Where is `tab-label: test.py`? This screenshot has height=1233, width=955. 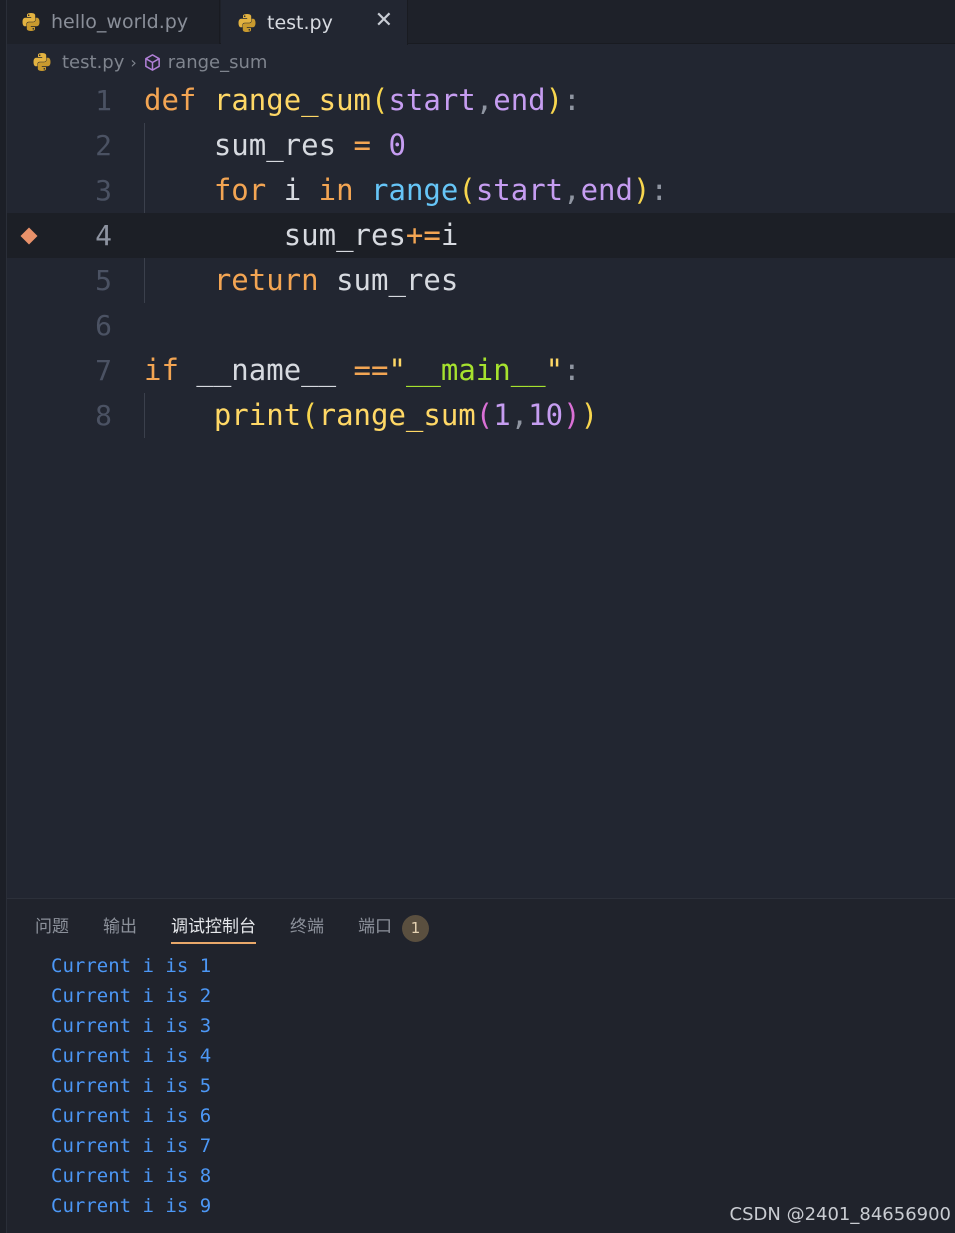 tab-label: test.py is located at coordinates (300, 22).